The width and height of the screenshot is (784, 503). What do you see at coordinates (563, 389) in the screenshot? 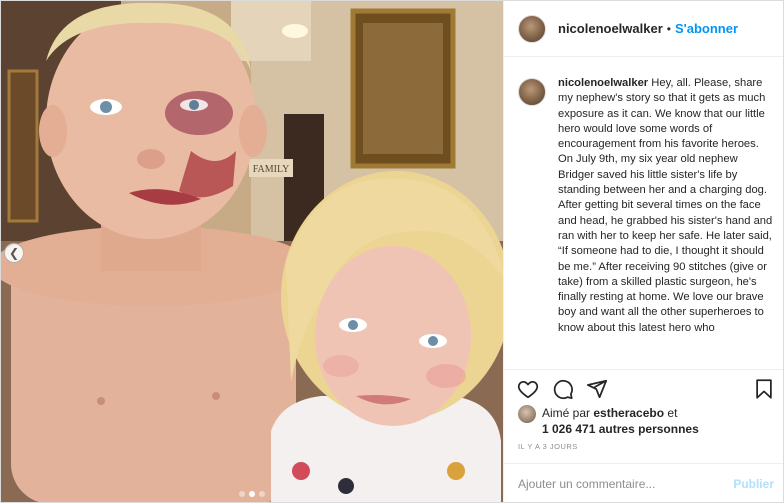
I see `comment-icon` at bounding box center [563, 389].